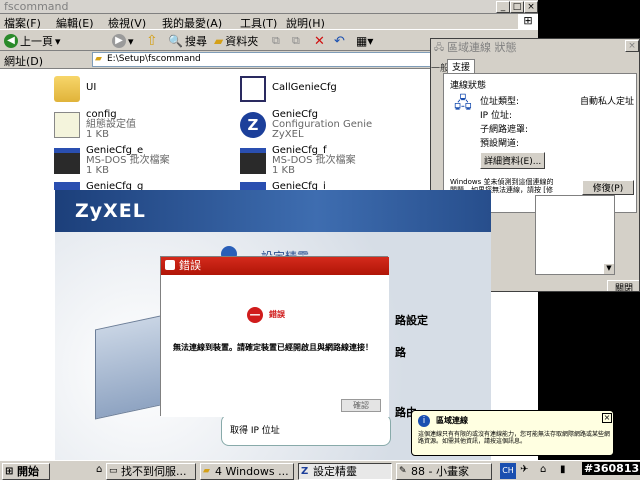  I want to click on paint-icon: ✎, so click(403, 471).